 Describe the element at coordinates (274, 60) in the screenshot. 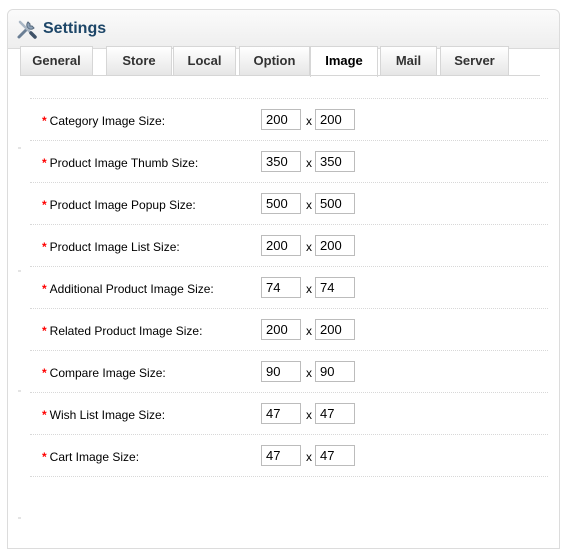

I see `tab-option: Option` at that location.